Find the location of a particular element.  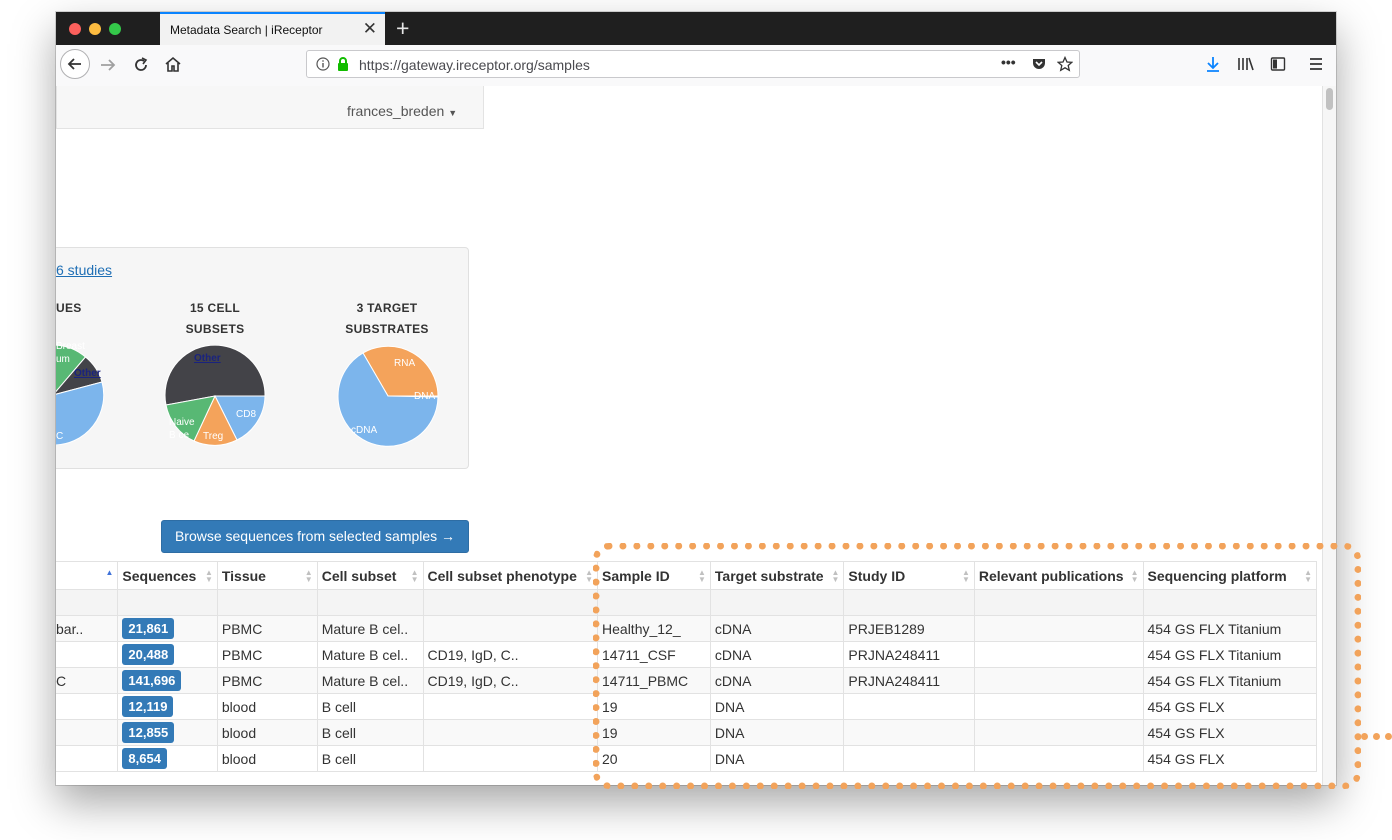

column-header-relevant-publications: Relevant publications ▲ ▼ is located at coordinates (1058, 575).